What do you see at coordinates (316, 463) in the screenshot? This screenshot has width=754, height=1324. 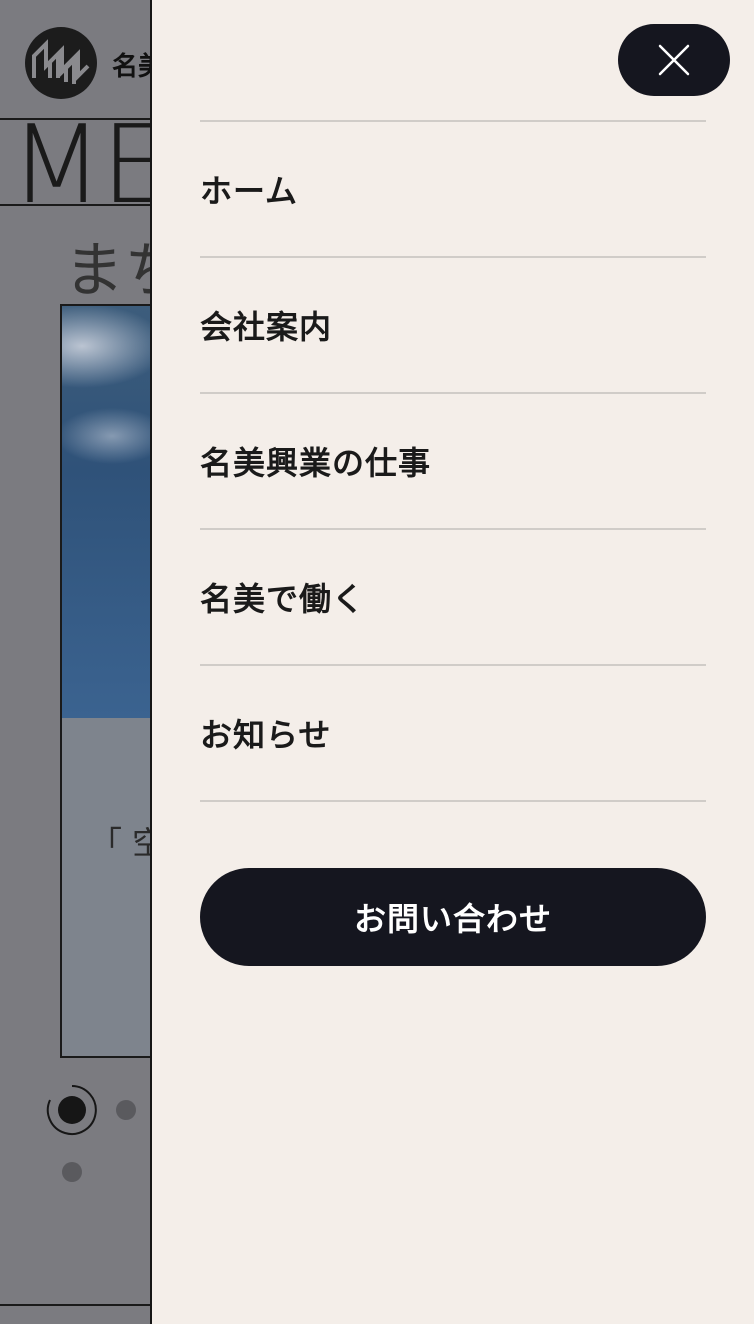 I see `menu-item-label: 名美興業の仕事` at bounding box center [316, 463].